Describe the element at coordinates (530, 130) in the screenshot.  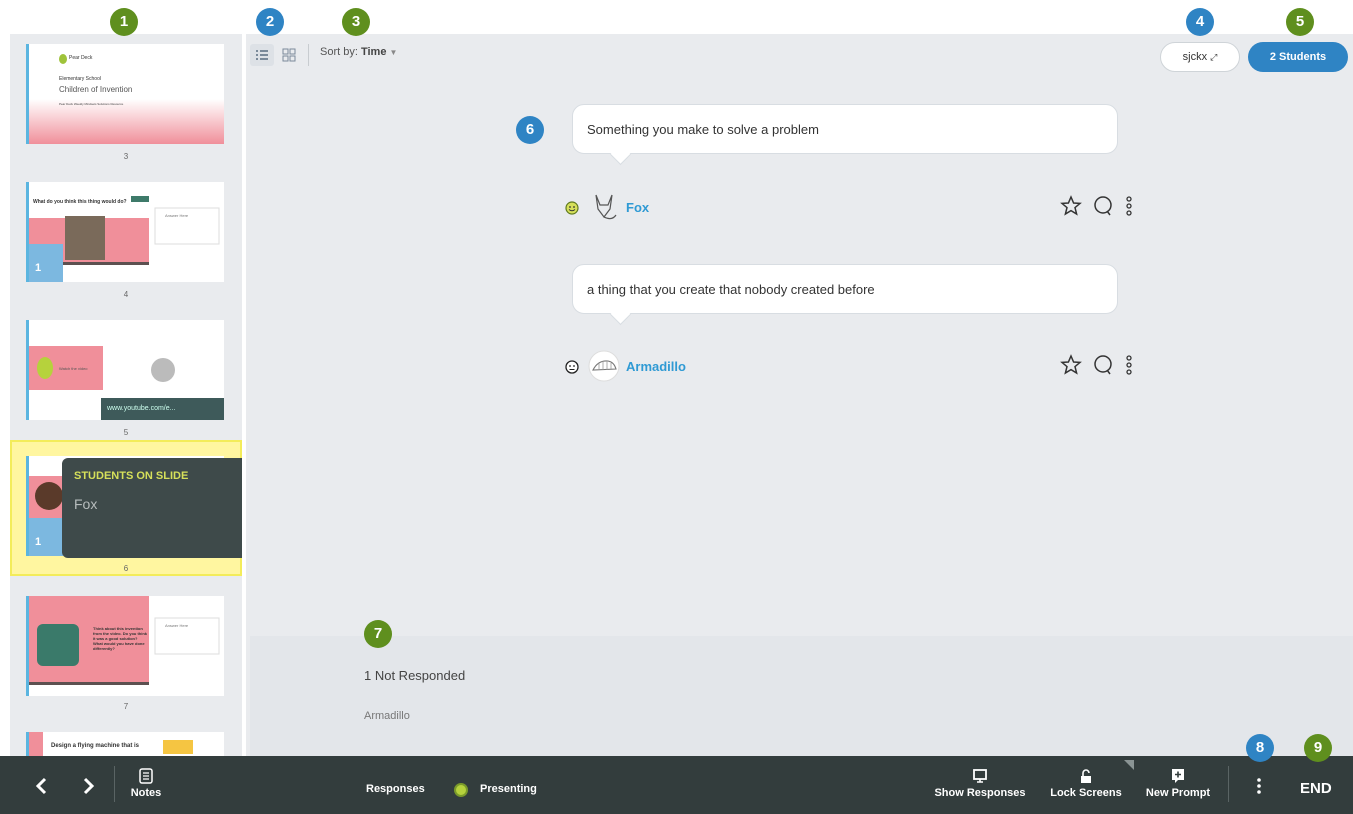
I see `marker-6: 6` at that location.